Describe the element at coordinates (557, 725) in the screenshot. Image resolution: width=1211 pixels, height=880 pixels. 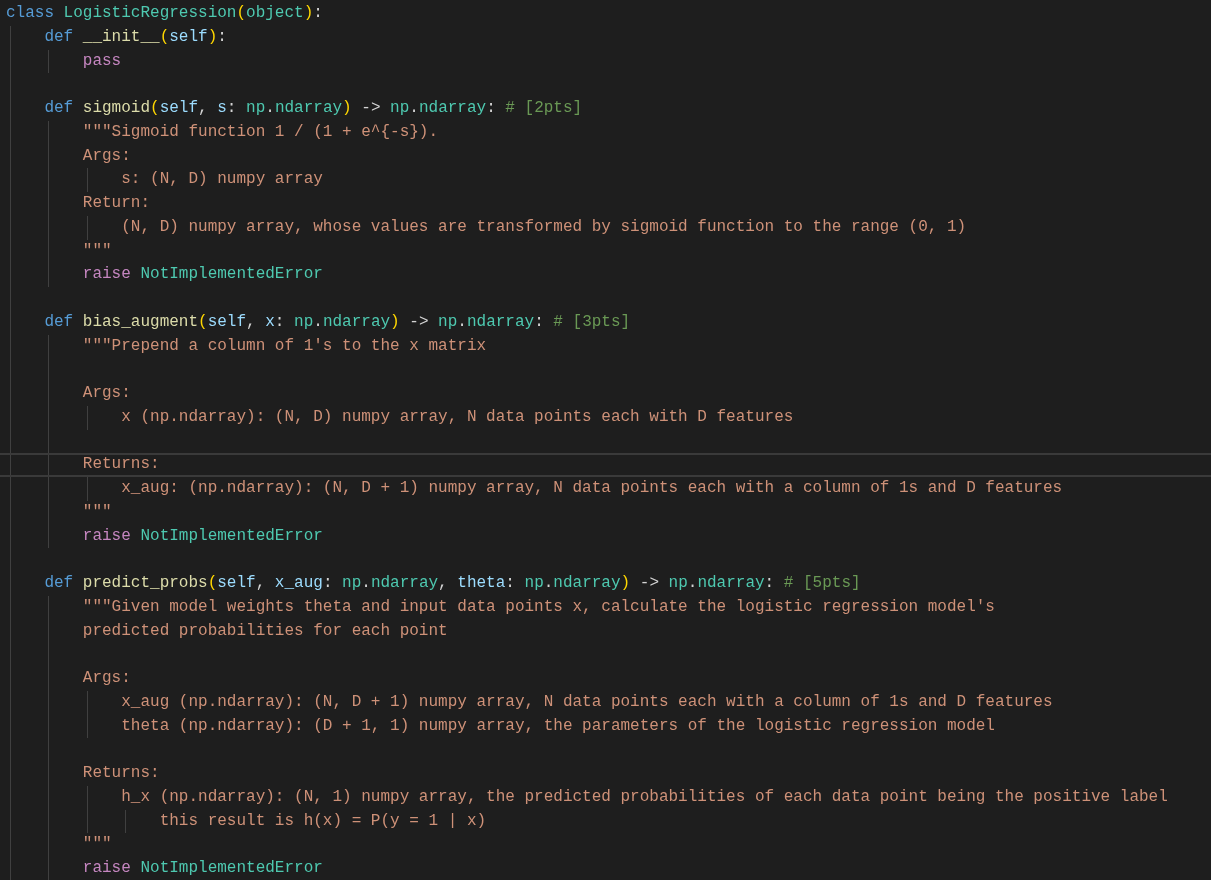
I see `code-line: theta (np.ndarray): (D + 1, 1) numpy array, the parameters of the logistic regression model` at that location.